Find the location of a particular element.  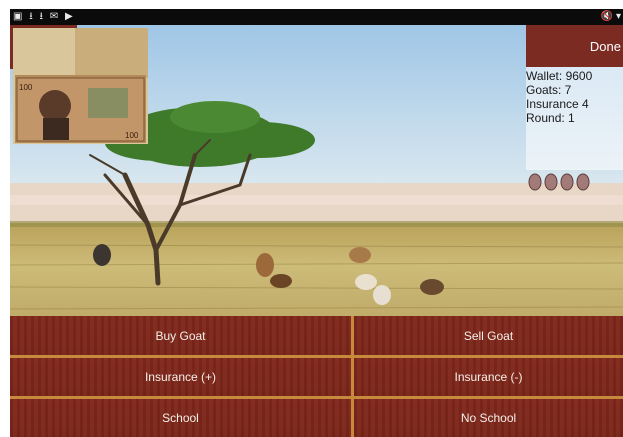

no-school-button: No School is located at coordinates (488, 418).